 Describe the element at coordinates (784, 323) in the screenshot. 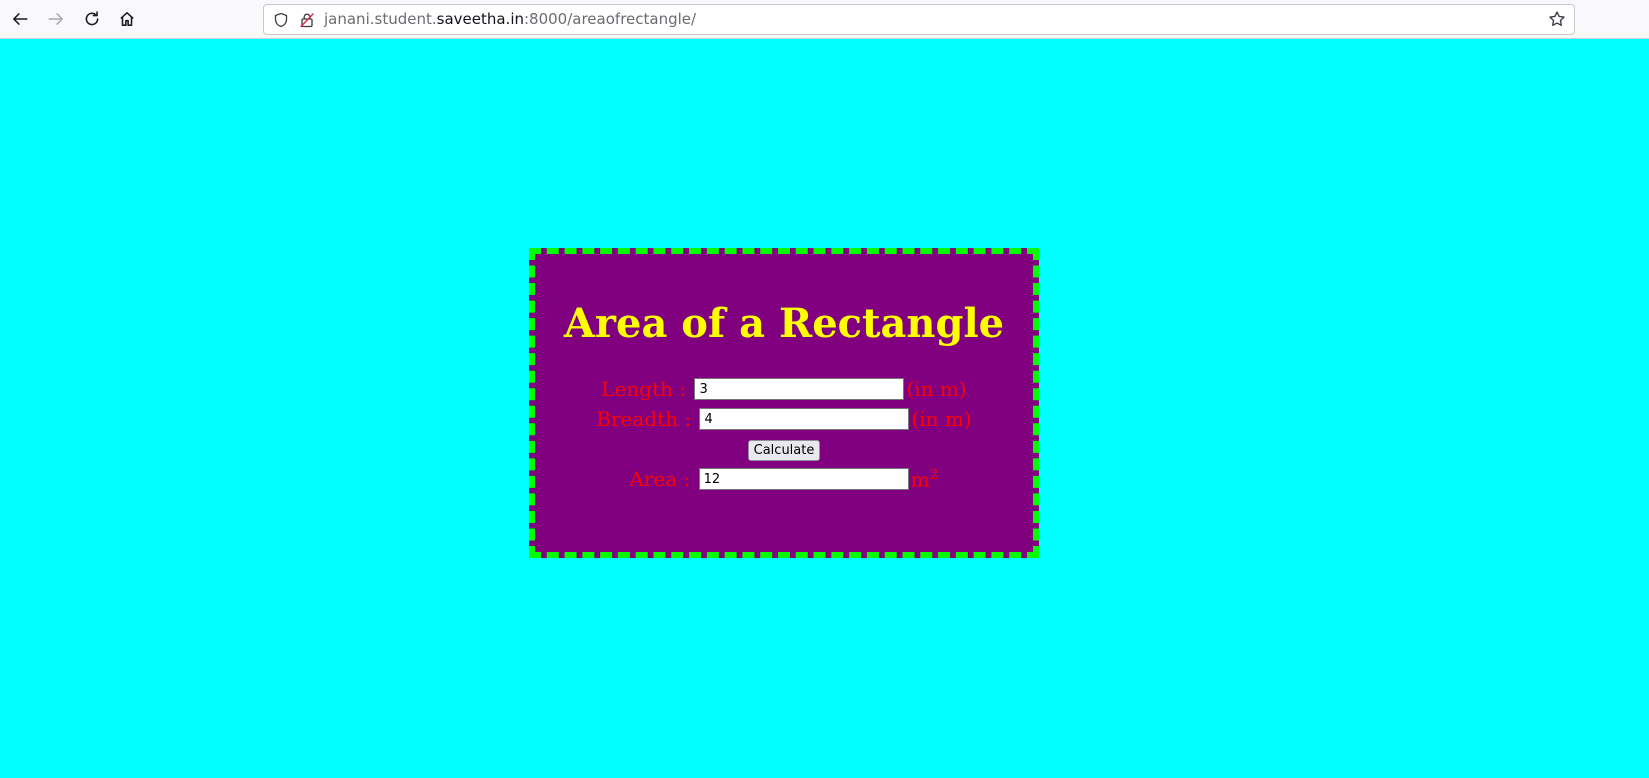

I see `page-title: Area of a Rectangle` at that location.